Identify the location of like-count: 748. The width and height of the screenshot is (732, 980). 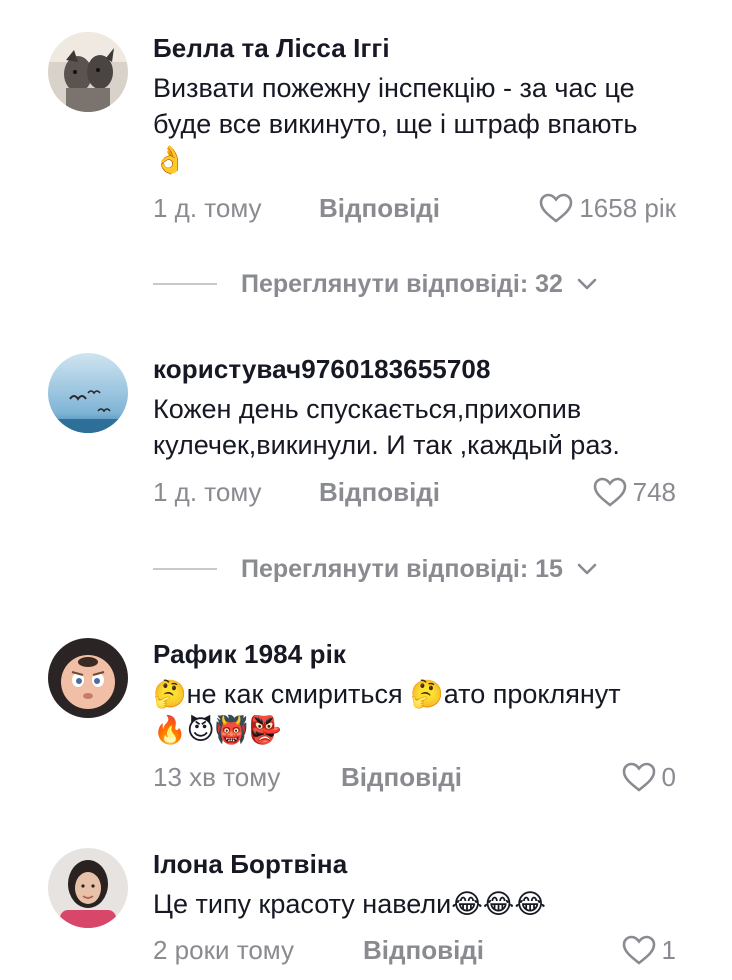
(654, 492).